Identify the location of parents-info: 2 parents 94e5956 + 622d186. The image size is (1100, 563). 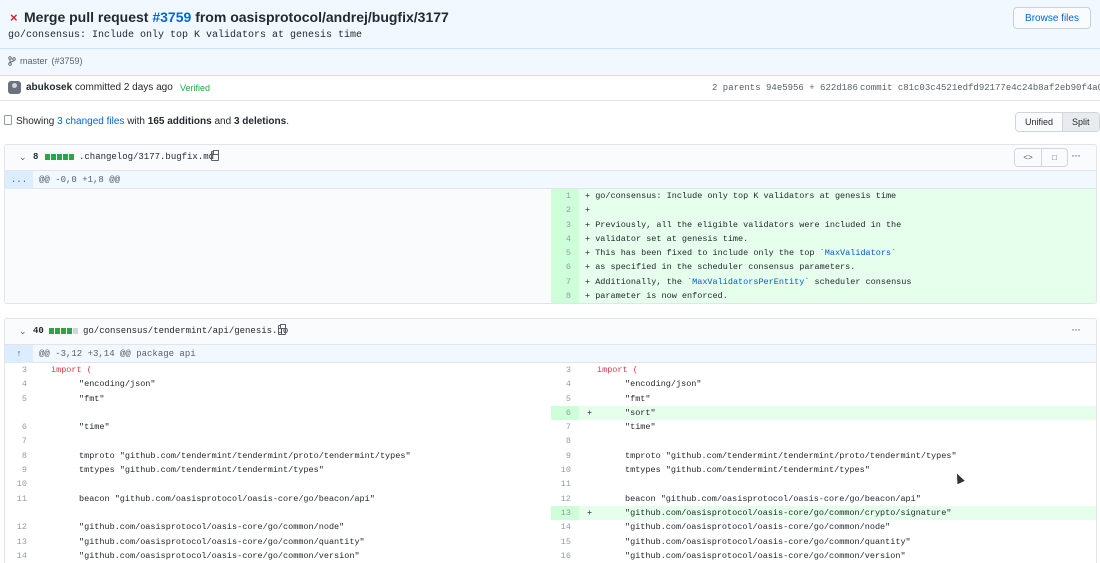
(785, 88).